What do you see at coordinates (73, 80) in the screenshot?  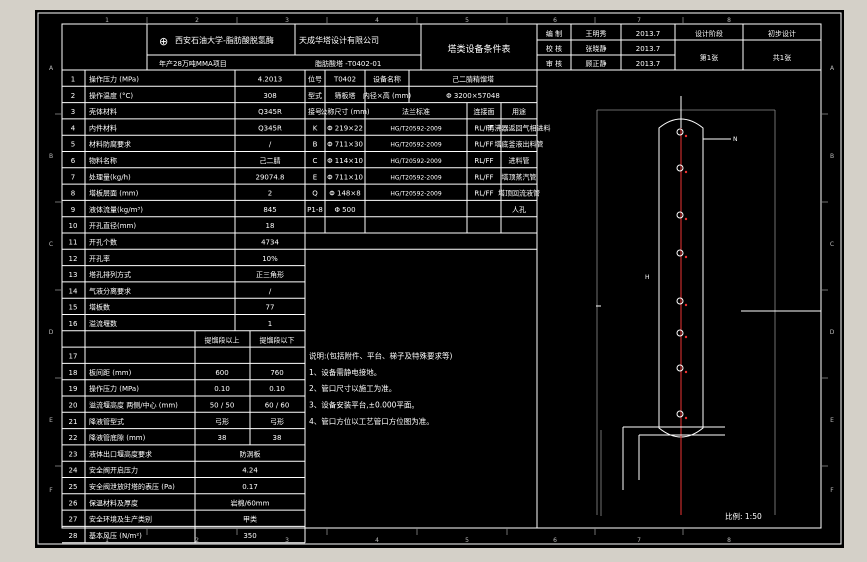 I see `param-no: 1` at bounding box center [73, 80].